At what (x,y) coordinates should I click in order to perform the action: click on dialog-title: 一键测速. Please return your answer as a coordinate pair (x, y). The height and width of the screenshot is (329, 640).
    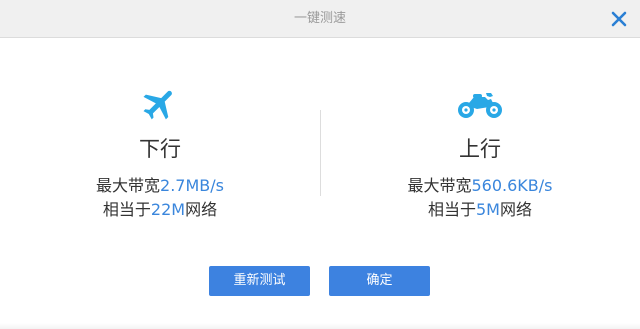
    Looking at the image, I should click on (319, 18).